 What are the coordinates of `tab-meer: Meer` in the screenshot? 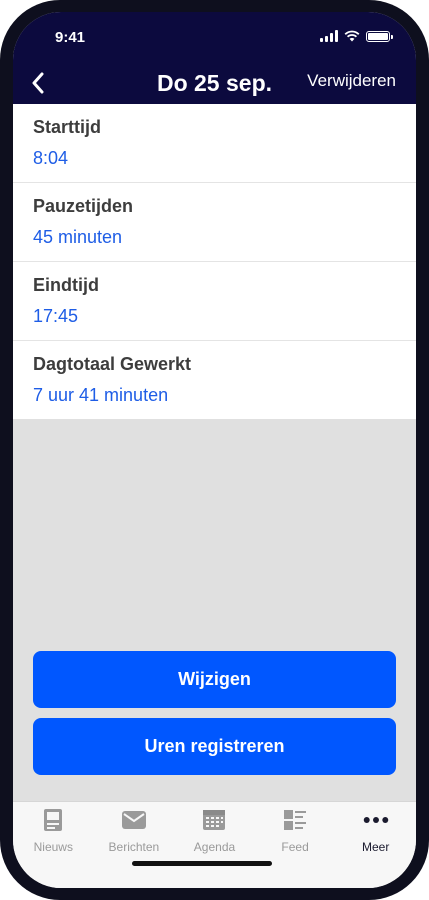 It's located at (375, 845).